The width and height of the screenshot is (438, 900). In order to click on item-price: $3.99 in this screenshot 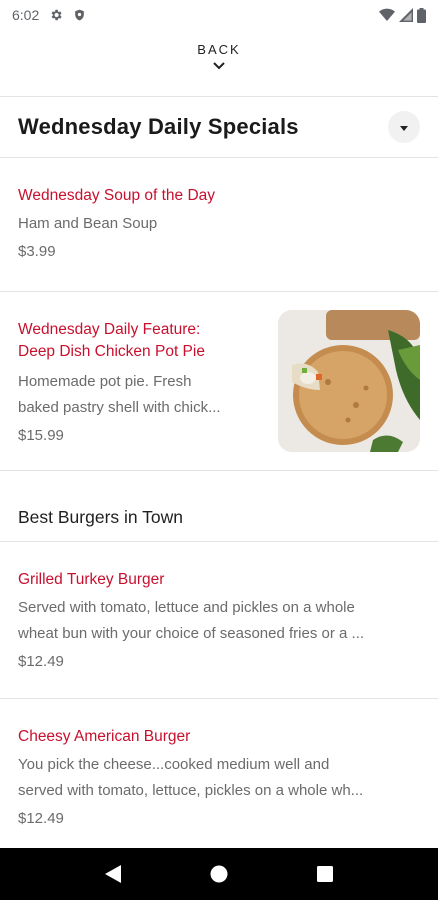, I will do `click(37, 251)`.